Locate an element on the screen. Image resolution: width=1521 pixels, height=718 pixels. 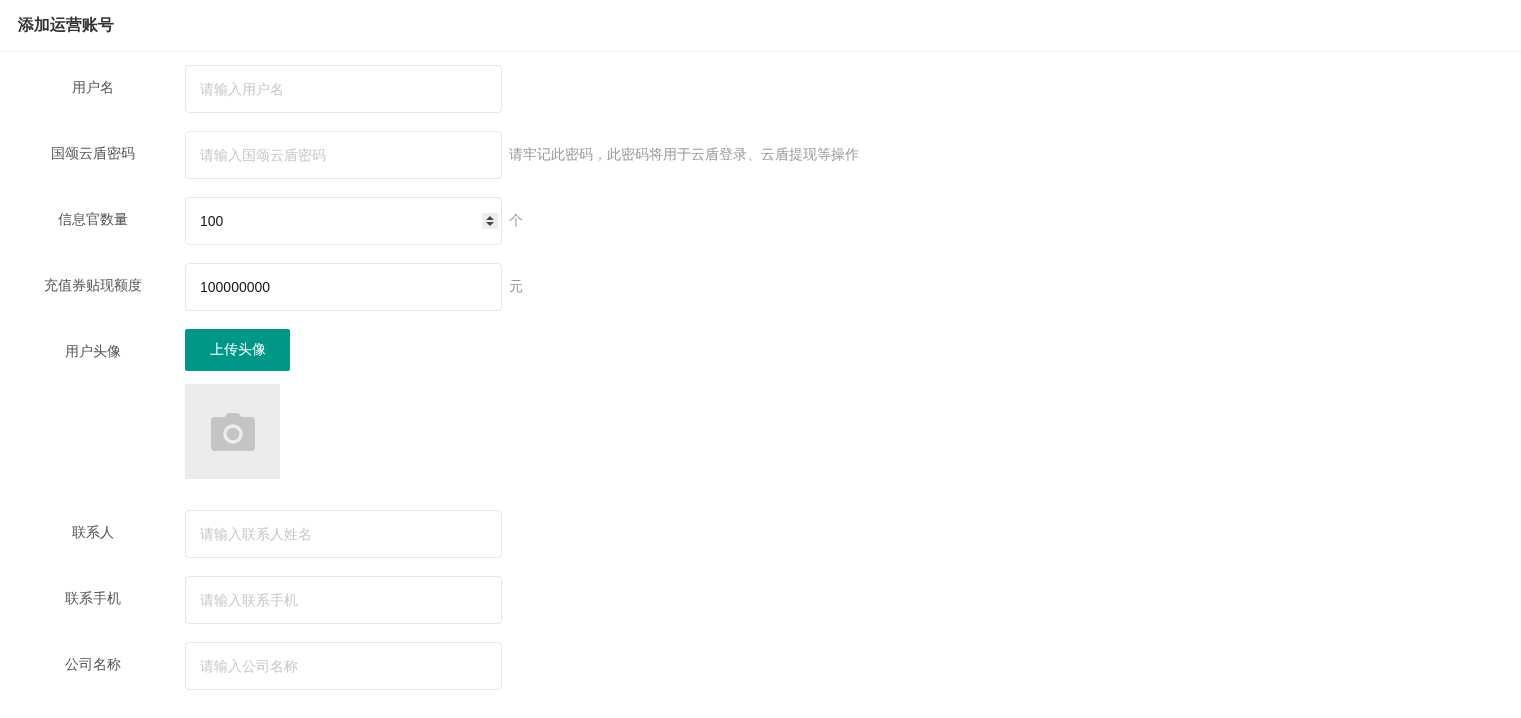
field-label: 国颂云盾密码 is located at coordinates (92, 154).